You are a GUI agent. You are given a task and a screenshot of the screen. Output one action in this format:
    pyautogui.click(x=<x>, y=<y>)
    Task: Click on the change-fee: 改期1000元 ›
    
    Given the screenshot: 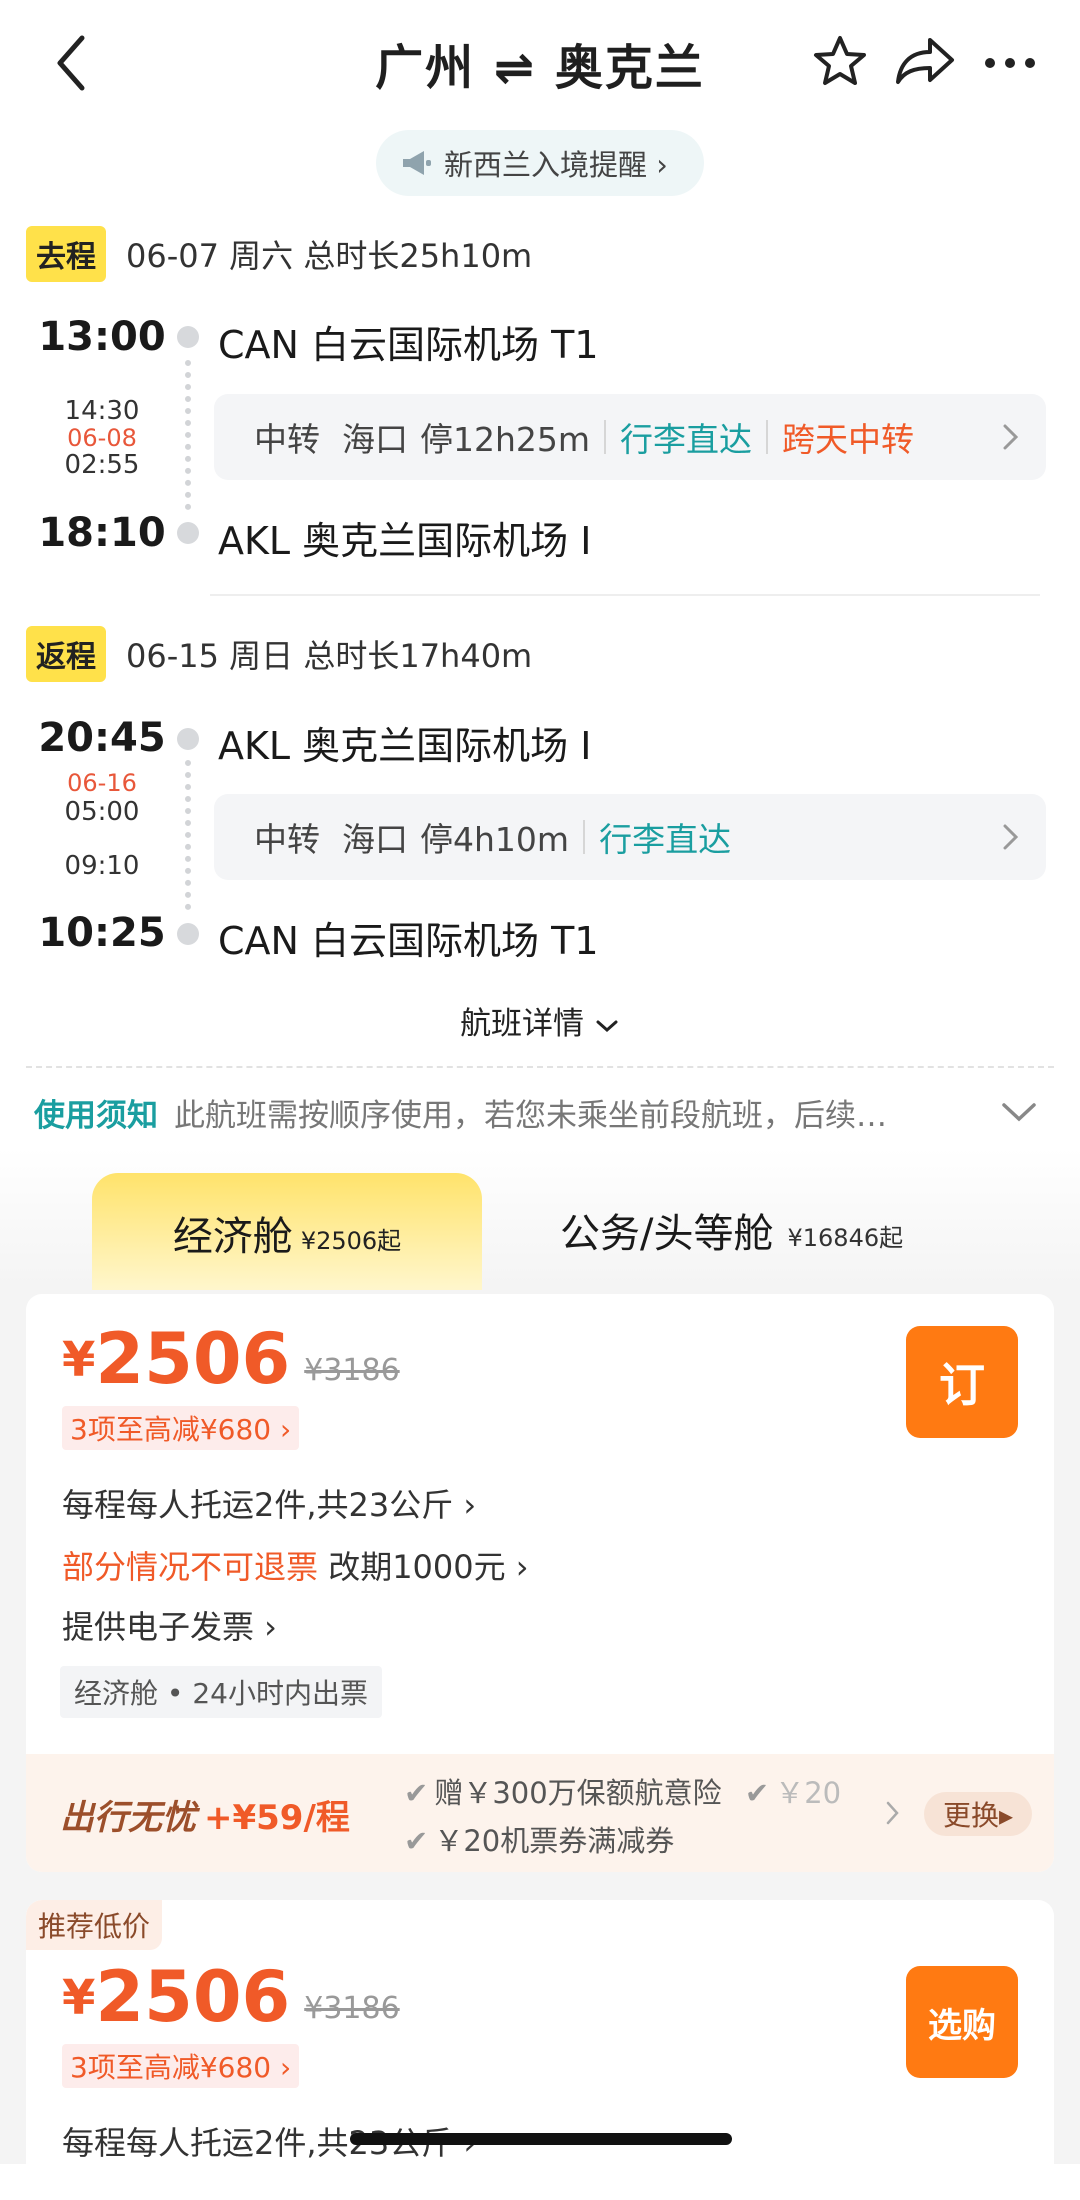 What is the action you would take?
    pyautogui.click(x=423, y=1567)
    